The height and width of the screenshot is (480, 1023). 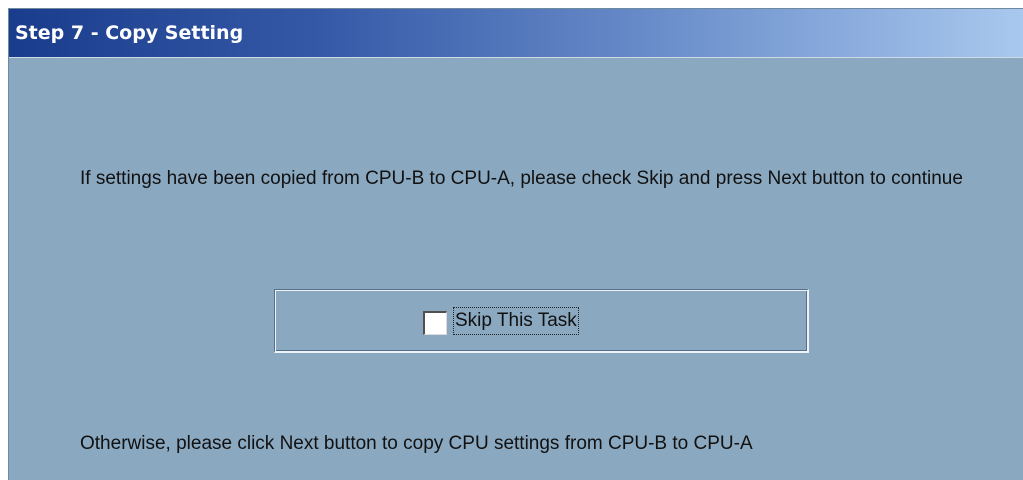 What do you see at coordinates (129, 33) in the screenshot?
I see `step-title: Step 7 - Copy Setting` at bounding box center [129, 33].